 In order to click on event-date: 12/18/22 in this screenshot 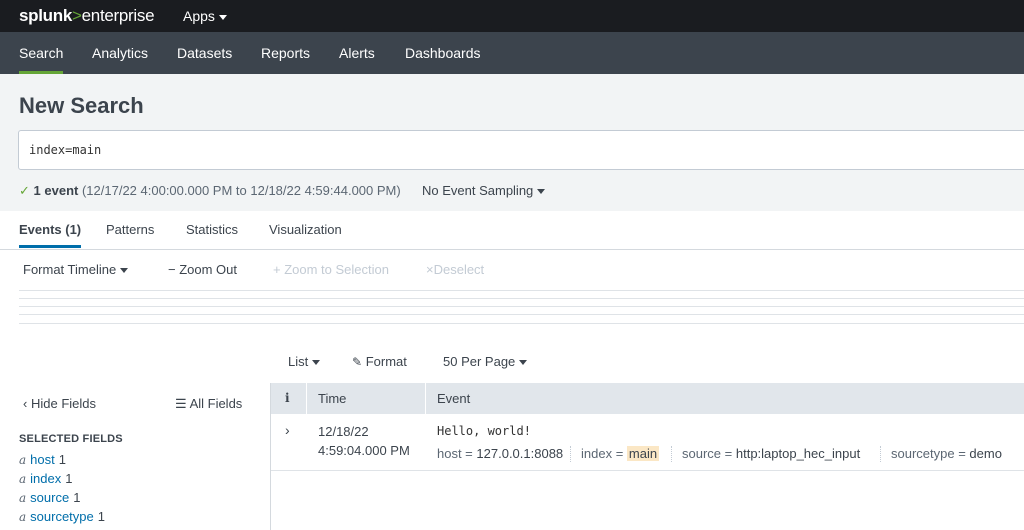, I will do `click(343, 431)`.